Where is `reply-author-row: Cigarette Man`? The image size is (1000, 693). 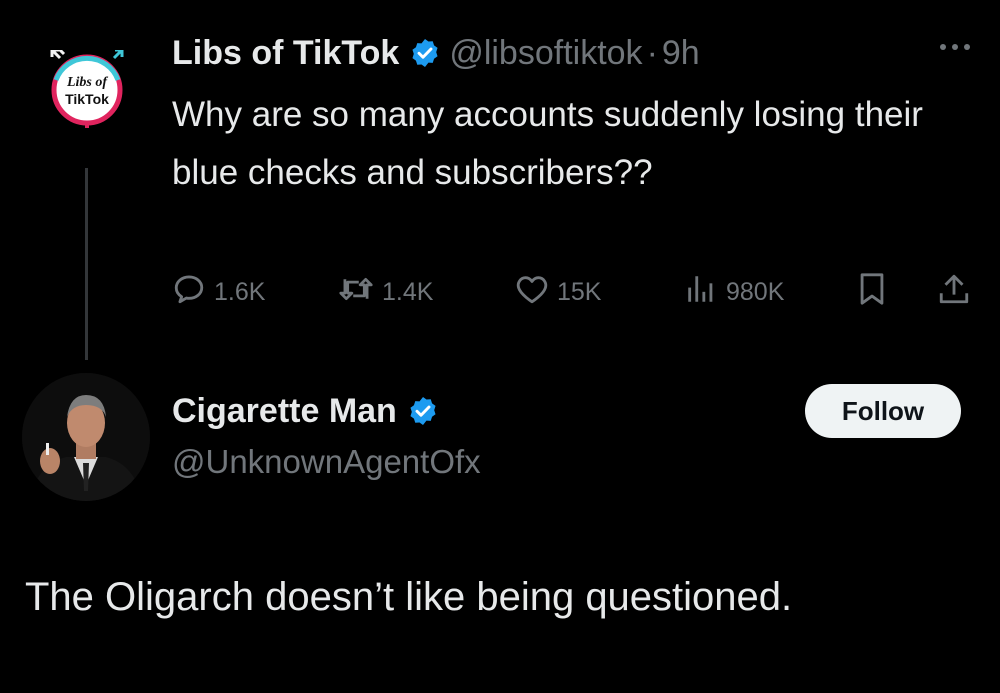
reply-author-row: Cigarette Man is located at coordinates (305, 411).